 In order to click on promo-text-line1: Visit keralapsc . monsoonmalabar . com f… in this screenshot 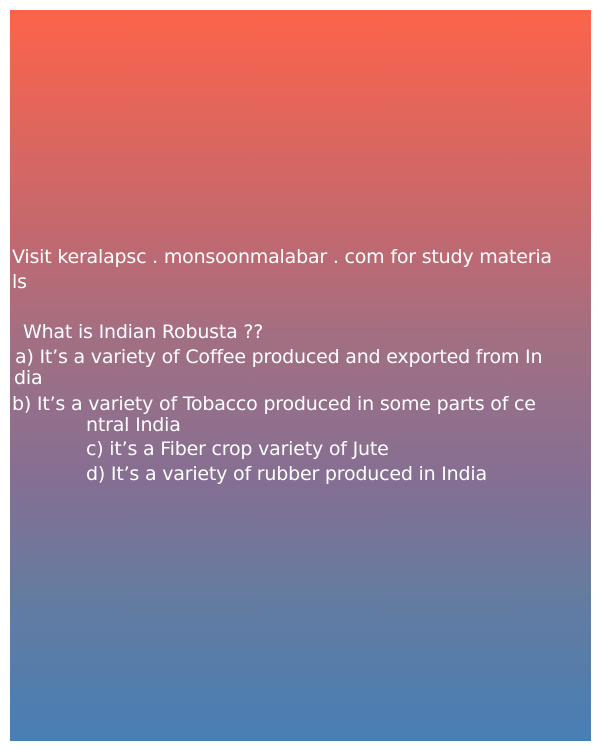, I will do `click(282, 257)`.